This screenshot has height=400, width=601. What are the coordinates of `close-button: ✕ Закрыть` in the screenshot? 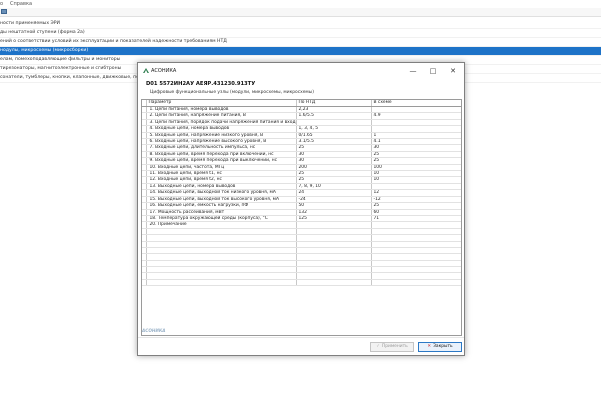 It's located at (440, 347).